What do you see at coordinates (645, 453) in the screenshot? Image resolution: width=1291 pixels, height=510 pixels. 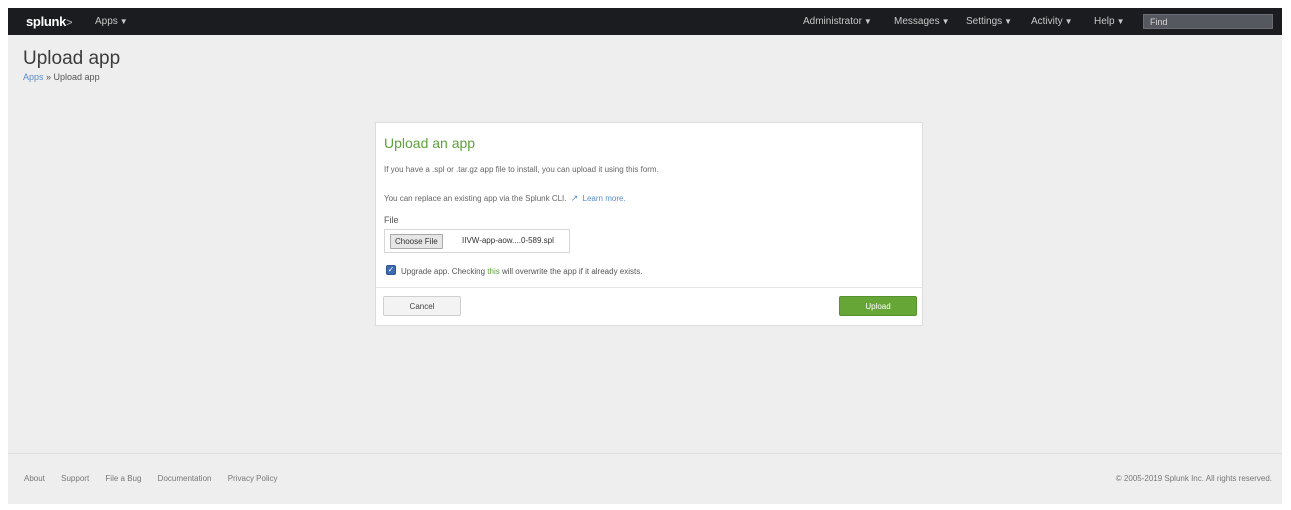 I see `footer-divider` at bounding box center [645, 453].